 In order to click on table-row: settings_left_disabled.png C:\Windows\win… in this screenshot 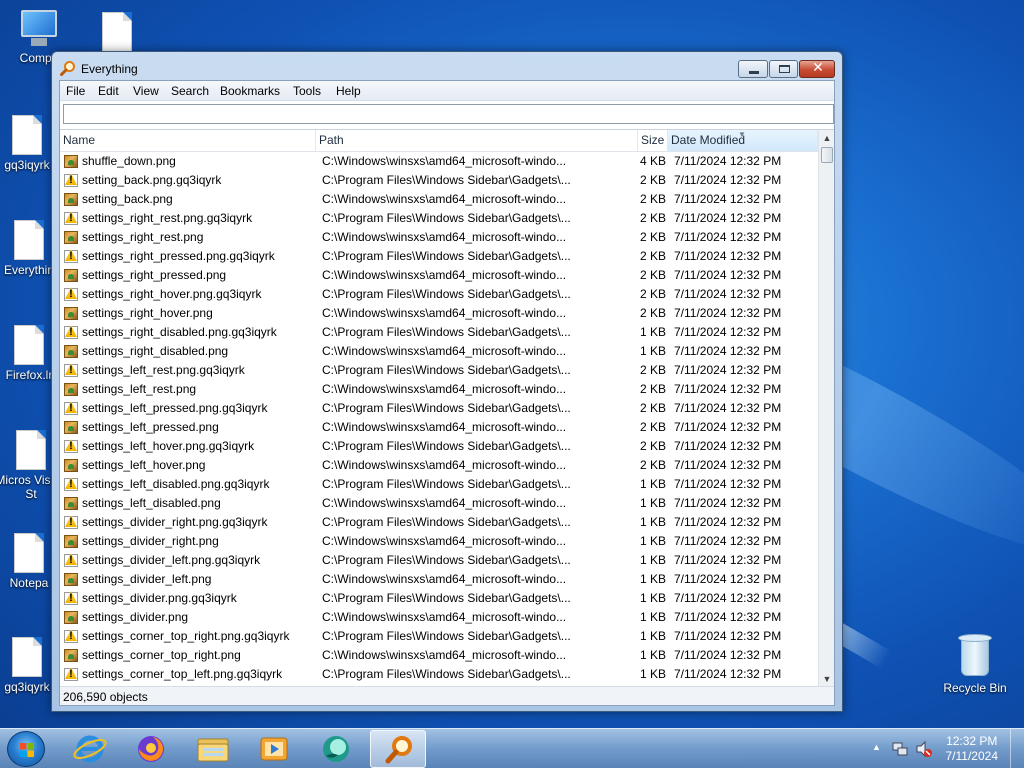, I will do `click(439, 503)`.